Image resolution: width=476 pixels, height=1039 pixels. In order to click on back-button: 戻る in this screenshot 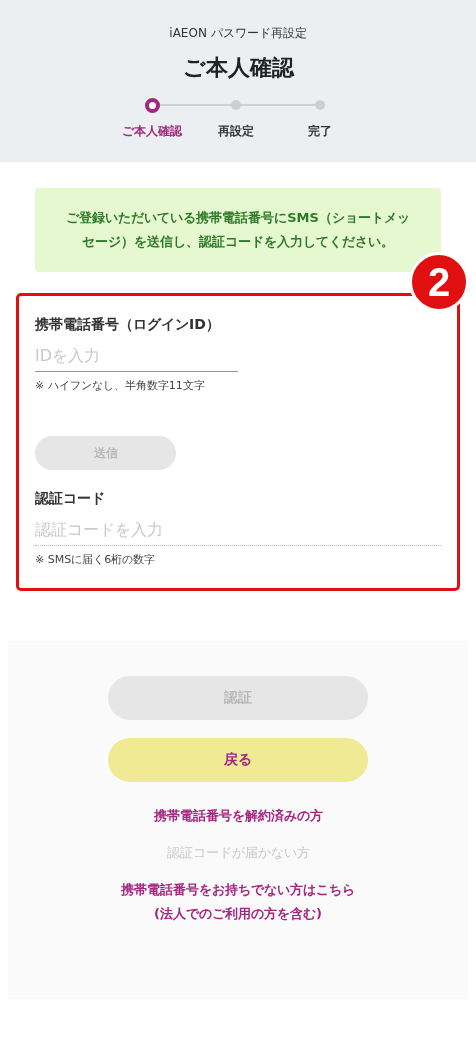, I will do `click(238, 760)`.